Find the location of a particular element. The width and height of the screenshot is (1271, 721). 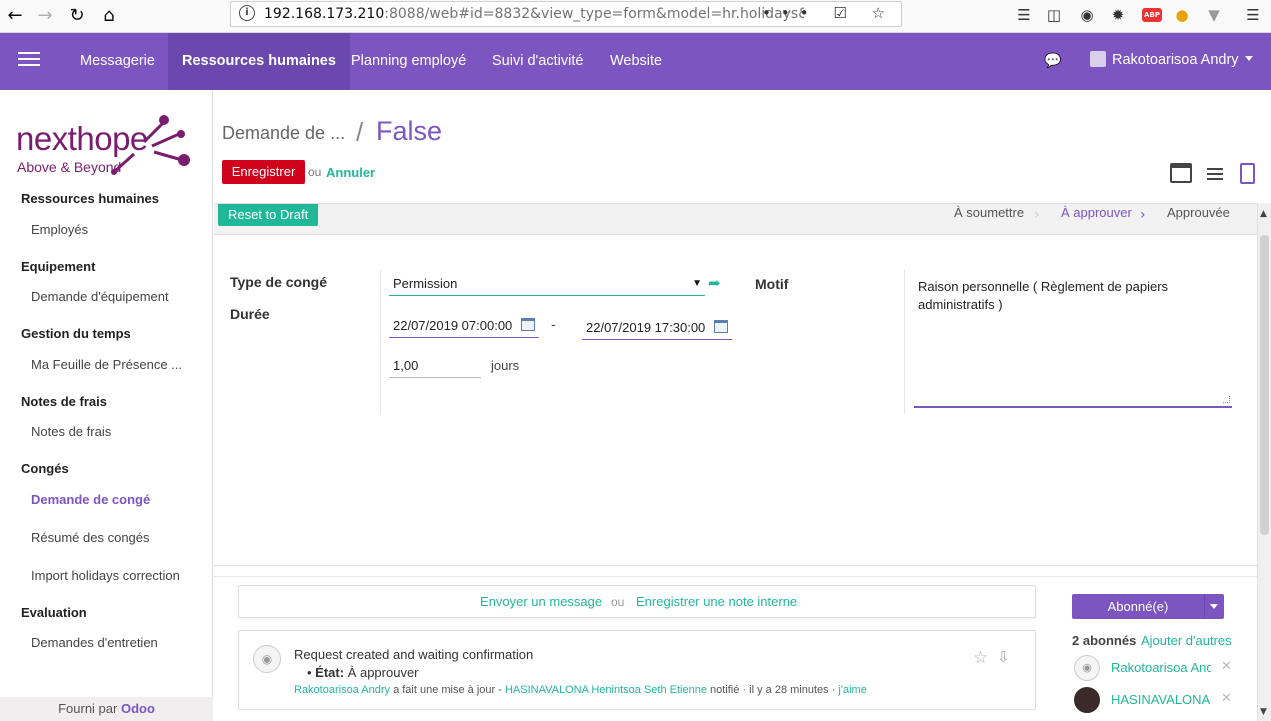

star-icon: ☆ is located at coordinates (980, 658).